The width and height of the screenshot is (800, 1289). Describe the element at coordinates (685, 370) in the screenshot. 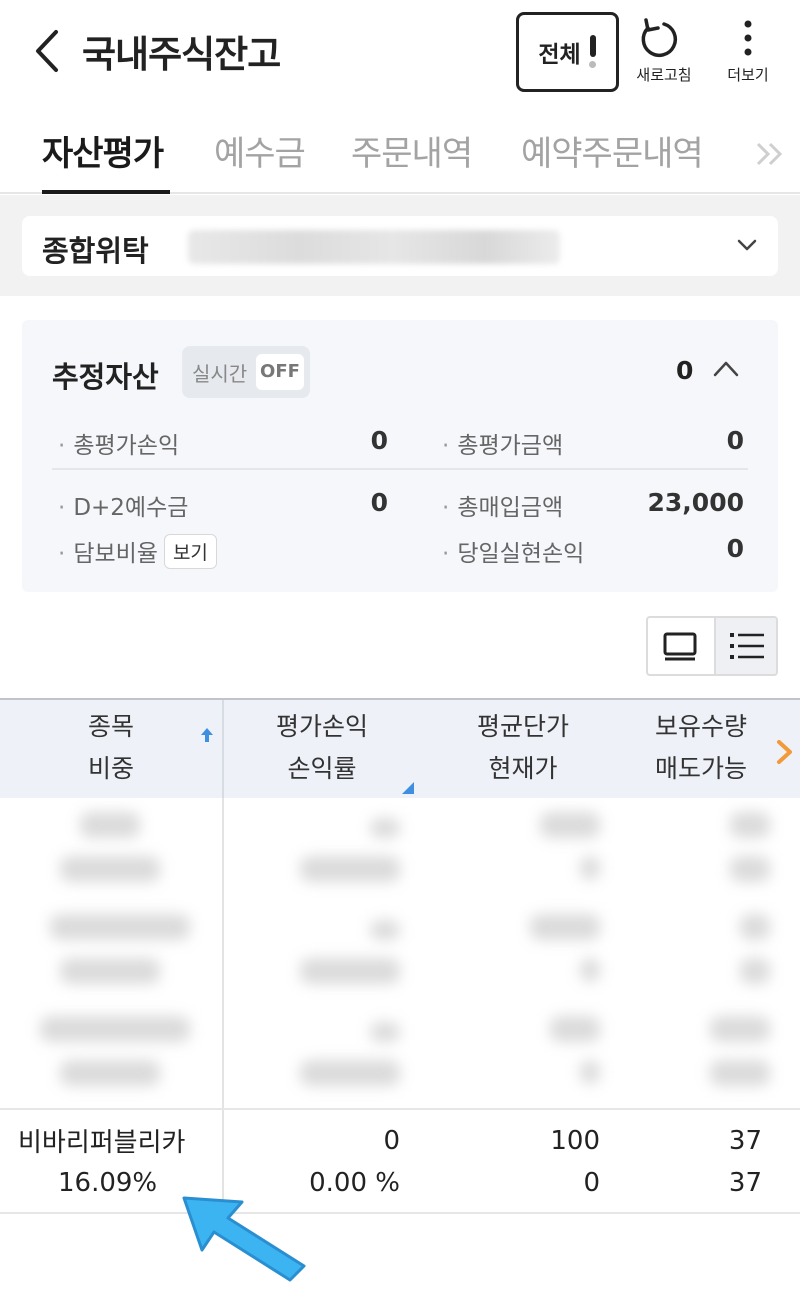

I see `estimated-assets-total: 0` at that location.